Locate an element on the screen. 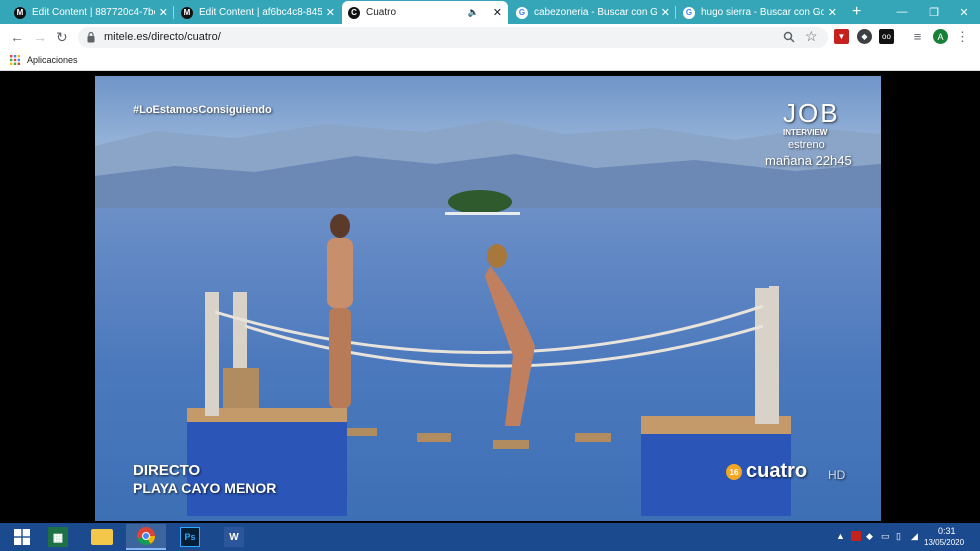  tab-title: hugo sierra - Buscar con Google is located at coordinates (762, 12).